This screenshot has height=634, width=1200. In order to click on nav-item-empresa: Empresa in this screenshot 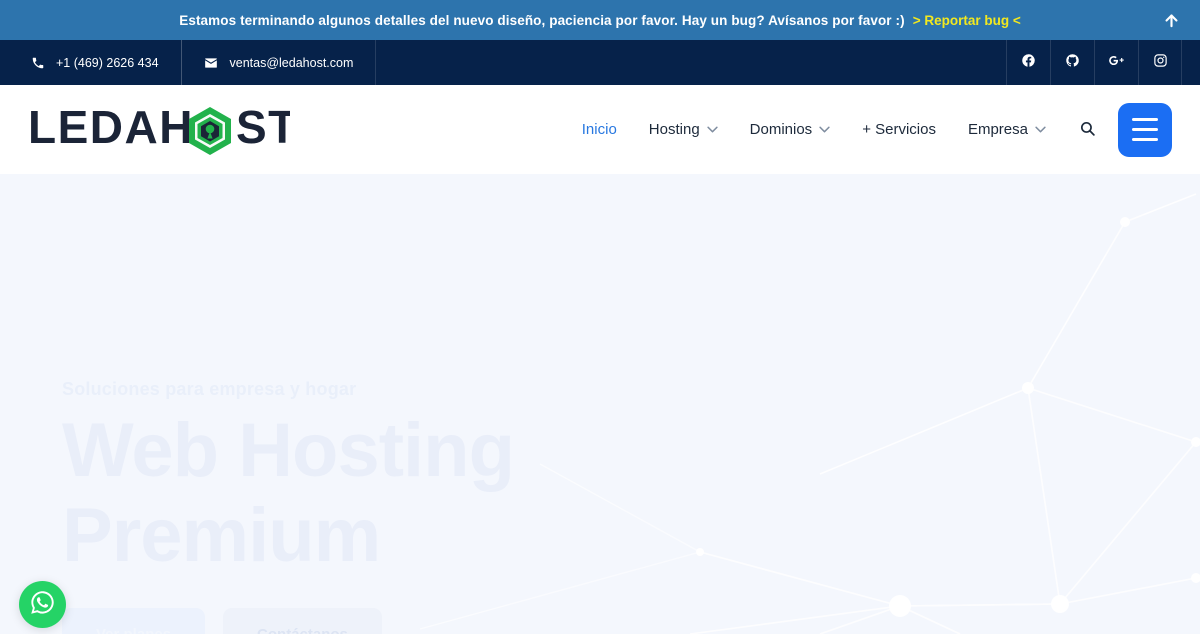, I will do `click(1007, 129)`.